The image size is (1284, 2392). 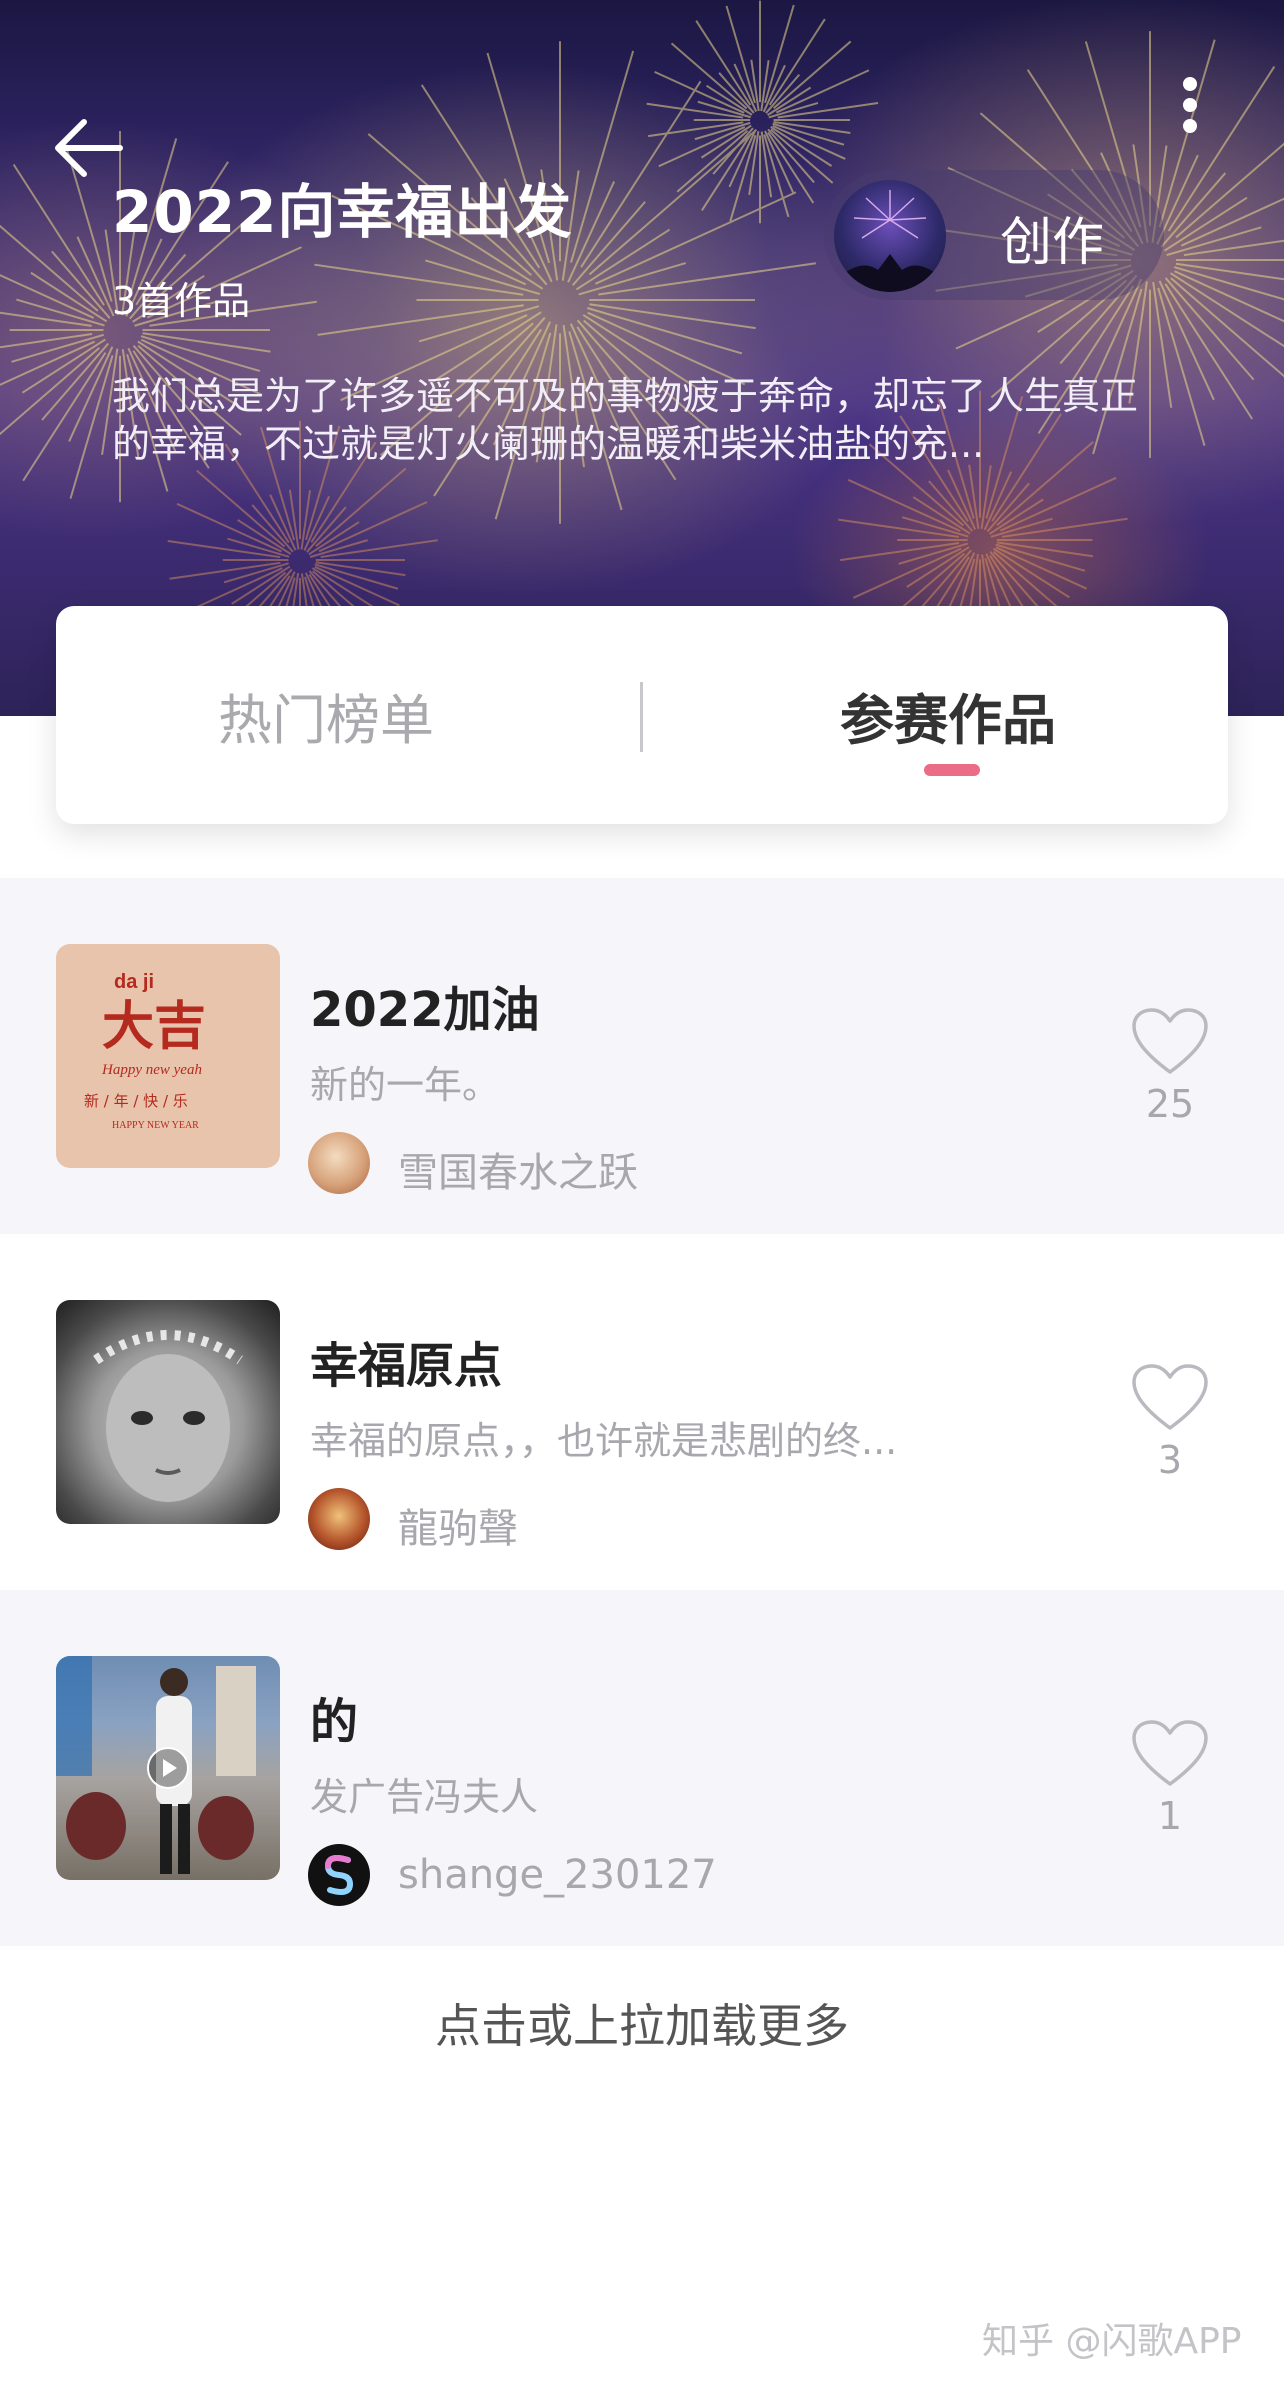 I want to click on play-icon, so click(x=168, y=1768).